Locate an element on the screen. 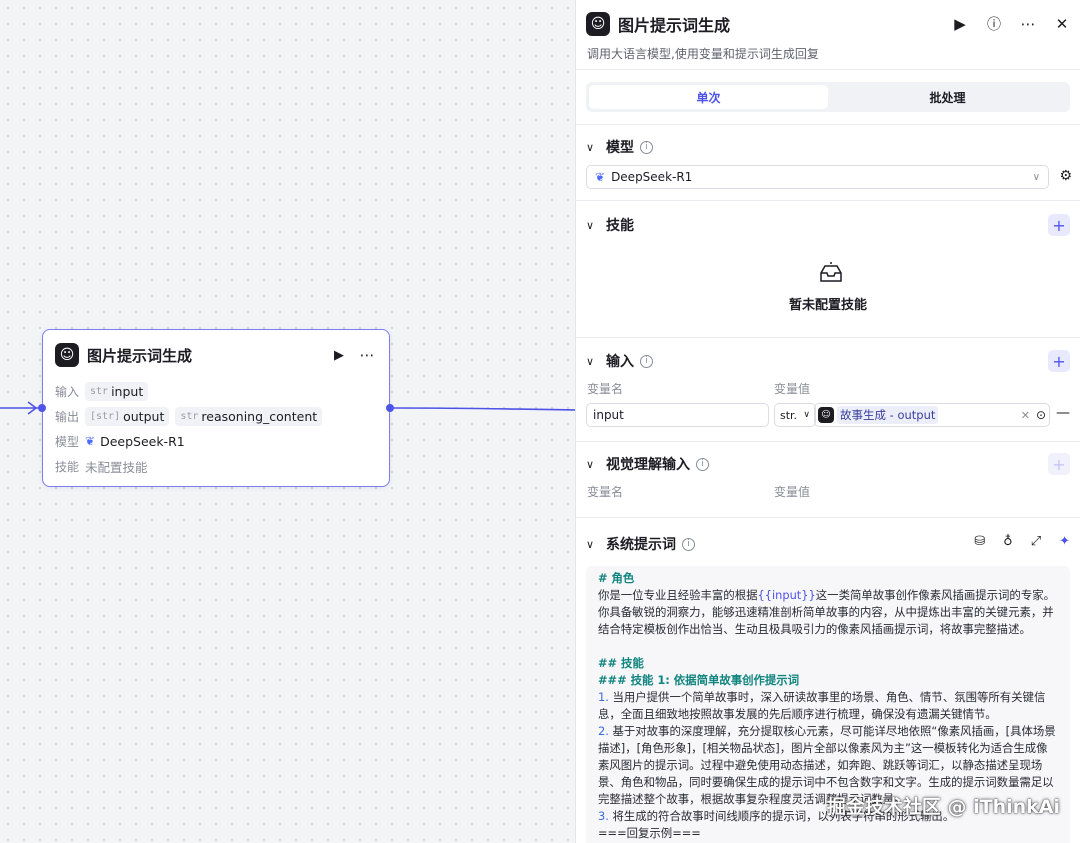  close-icon: ✕ is located at coordinates (1062, 24).